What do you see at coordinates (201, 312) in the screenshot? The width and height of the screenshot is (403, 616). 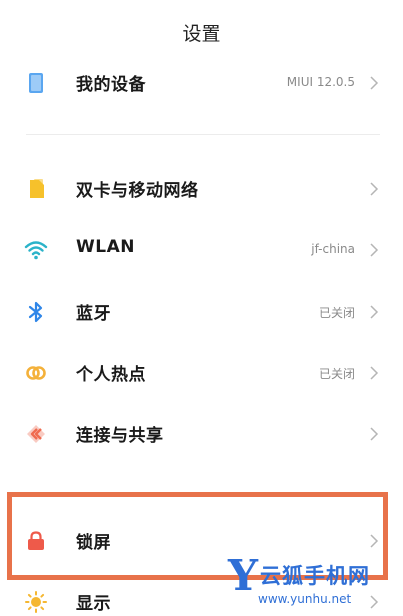 I see `settings-item-bluetooth: 蓝牙 已关闭` at bounding box center [201, 312].